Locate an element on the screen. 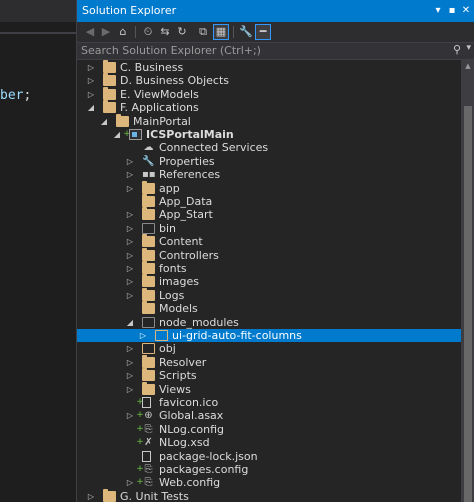 This screenshot has height=502, width=474. tree-item: + ✗ NLog.xsd is located at coordinates (269, 442).